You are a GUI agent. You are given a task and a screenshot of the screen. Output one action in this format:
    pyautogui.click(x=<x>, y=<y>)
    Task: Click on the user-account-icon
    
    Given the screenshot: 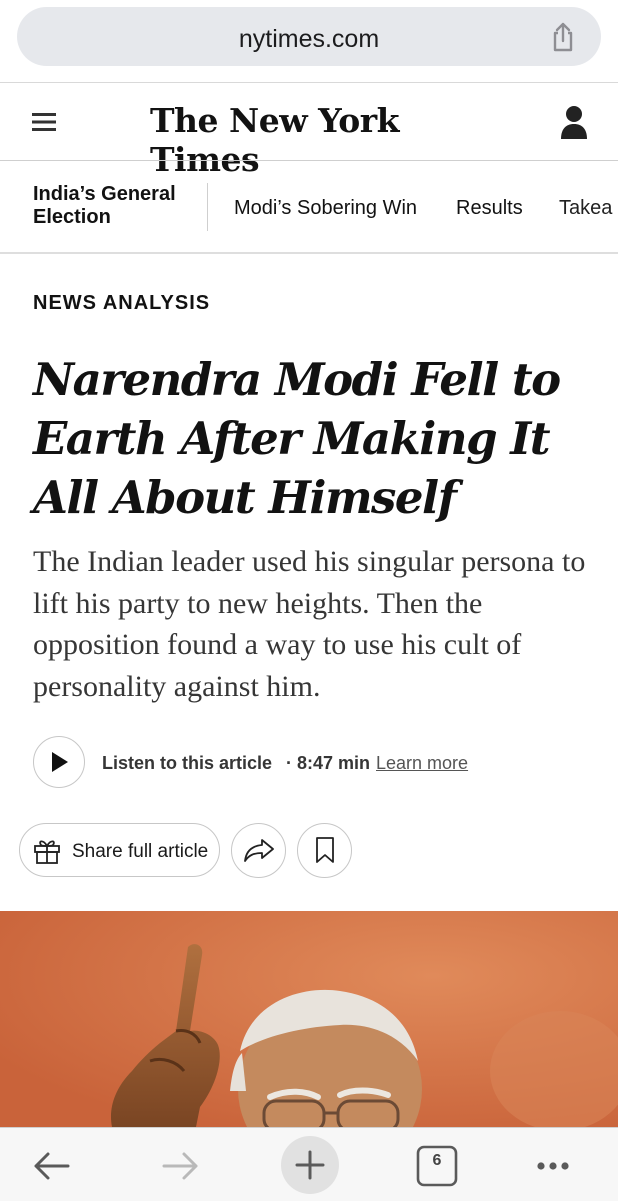 What is the action you would take?
    pyautogui.click(x=574, y=123)
    